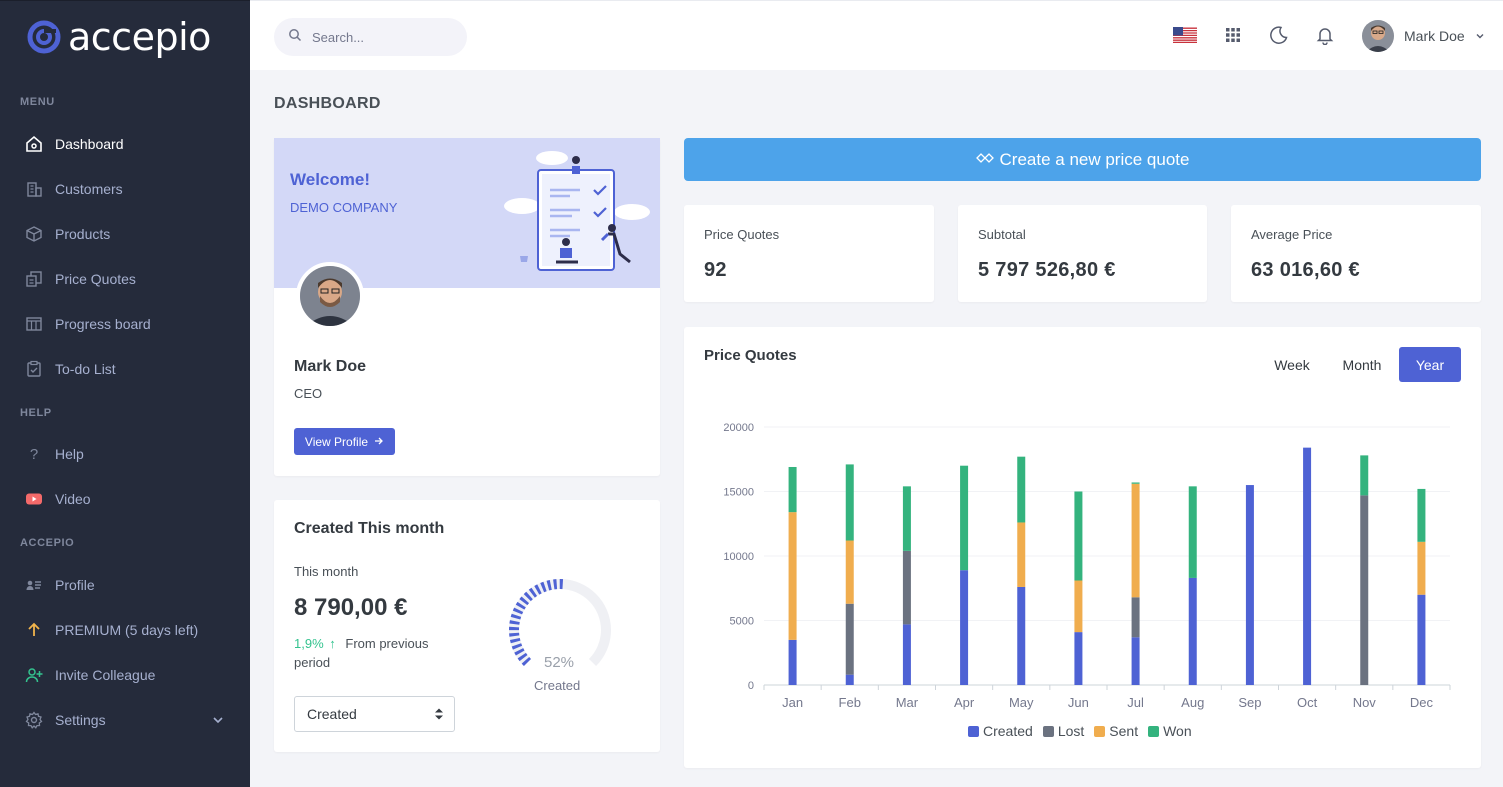 The width and height of the screenshot is (1503, 787). What do you see at coordinates (330, 367) in the screenshot?
I see `profile-name: Mark Doe` at bounding box center [330, 367].